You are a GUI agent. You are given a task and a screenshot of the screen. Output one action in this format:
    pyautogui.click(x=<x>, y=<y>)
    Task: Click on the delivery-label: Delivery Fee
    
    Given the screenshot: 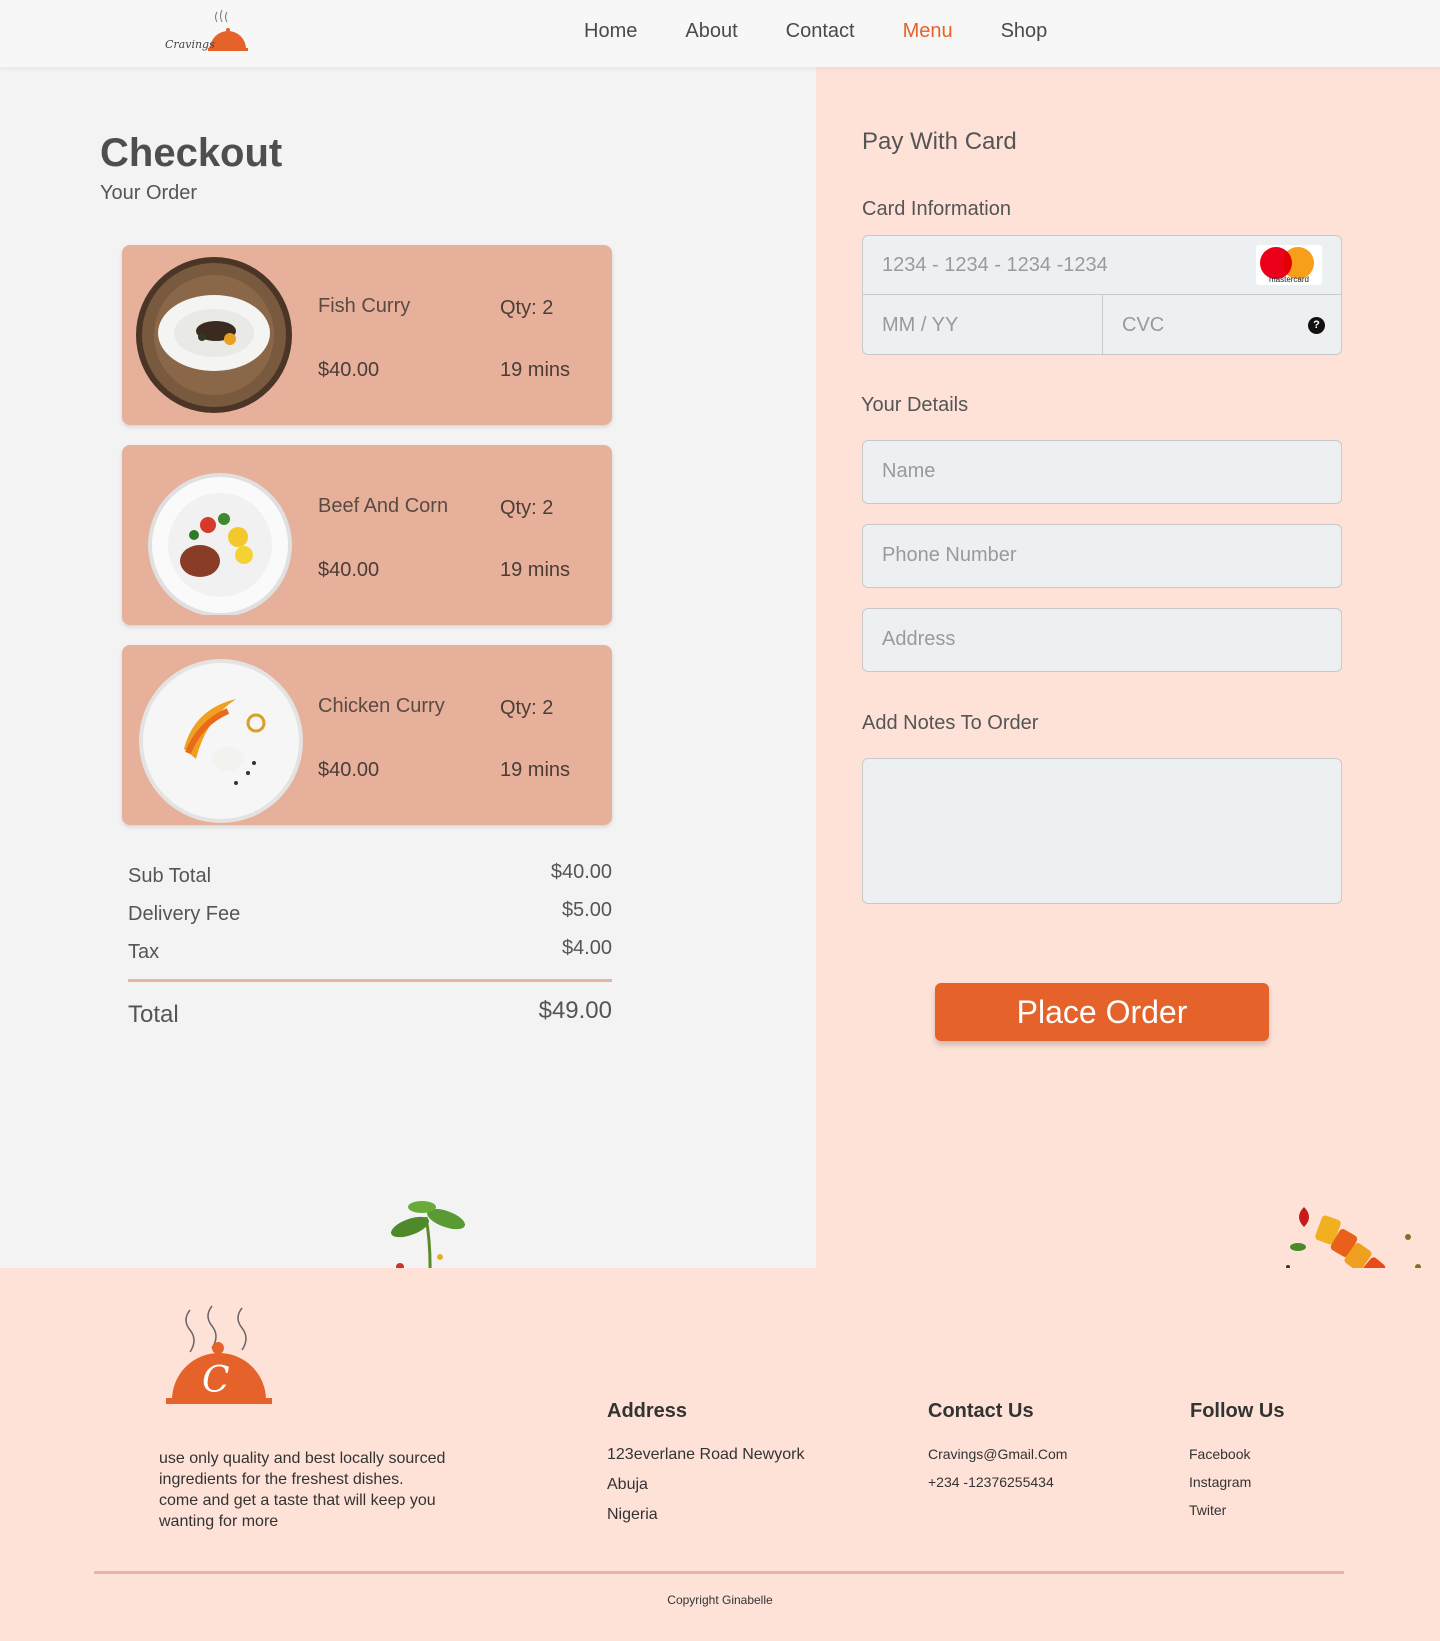 What is the action you would take?
    pyautogui.click(x=184, y=914)
    